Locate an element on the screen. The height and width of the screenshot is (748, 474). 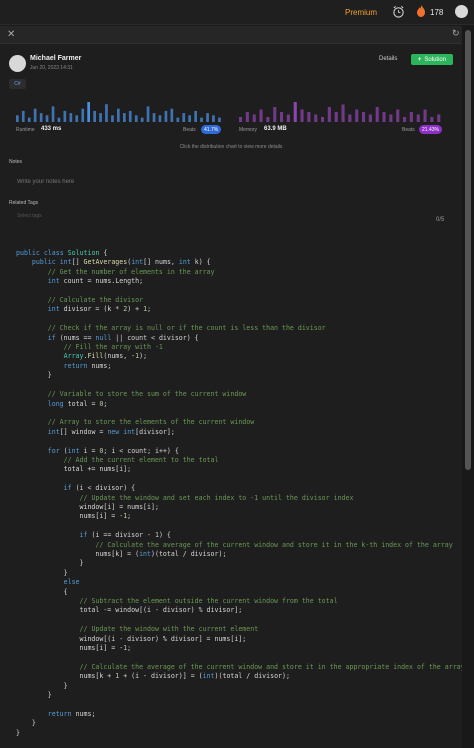
code-line: // Calculate the divisor is located at coordinates (95, 300).